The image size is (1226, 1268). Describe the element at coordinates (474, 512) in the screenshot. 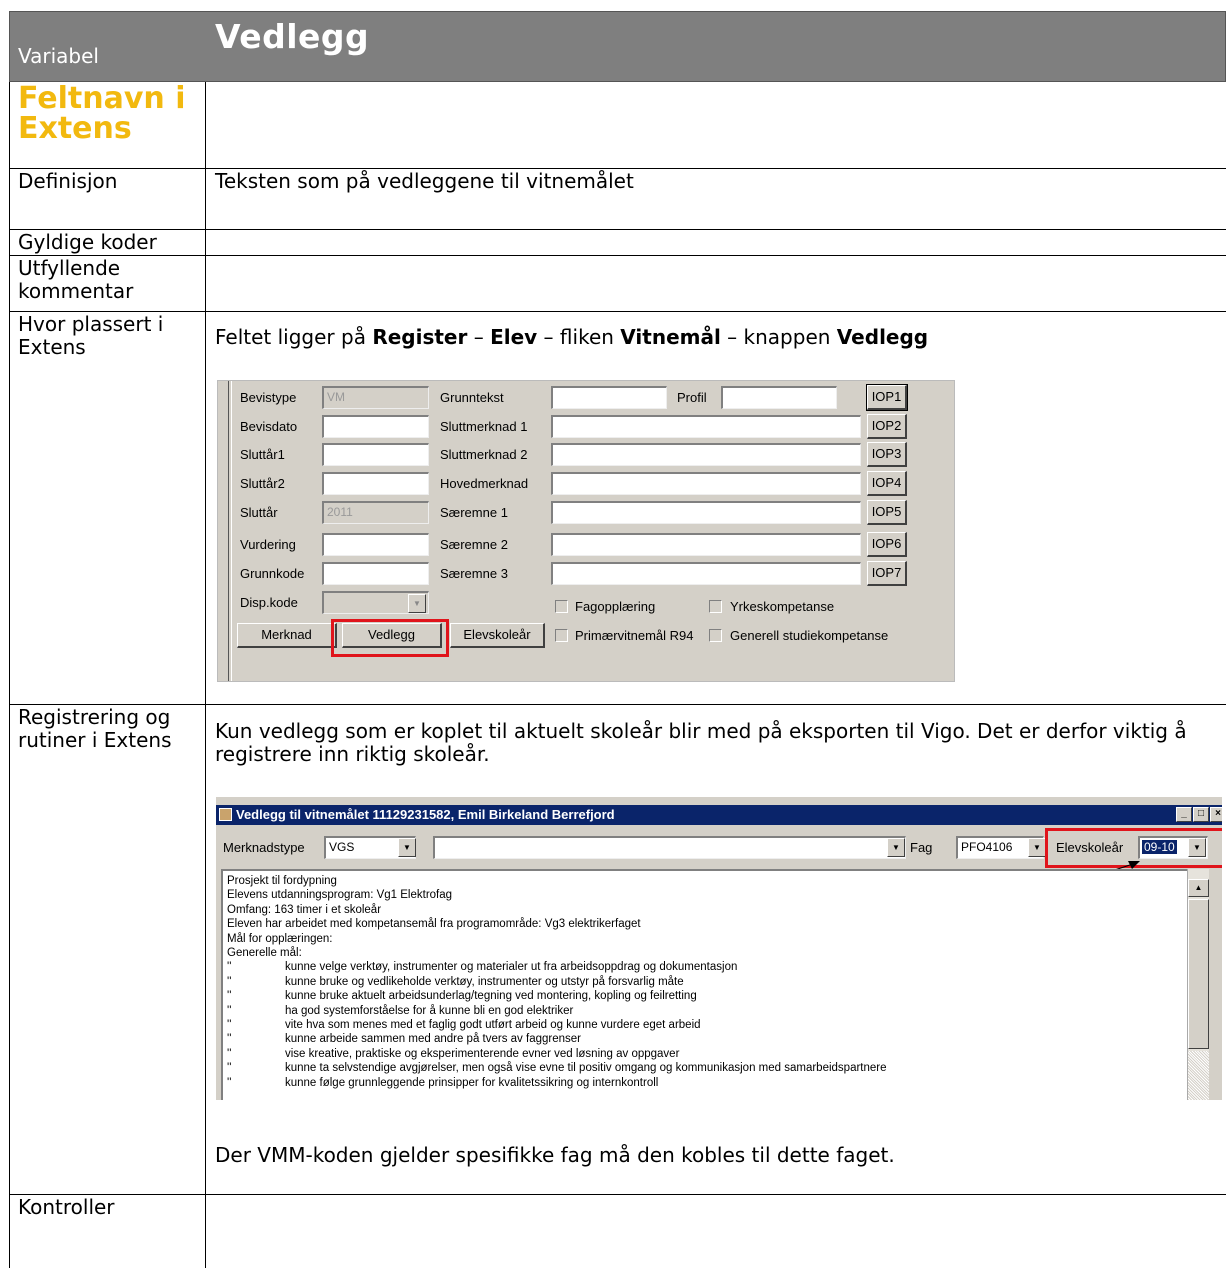

I see `label-saeremne1: Særemne 1` at that location.